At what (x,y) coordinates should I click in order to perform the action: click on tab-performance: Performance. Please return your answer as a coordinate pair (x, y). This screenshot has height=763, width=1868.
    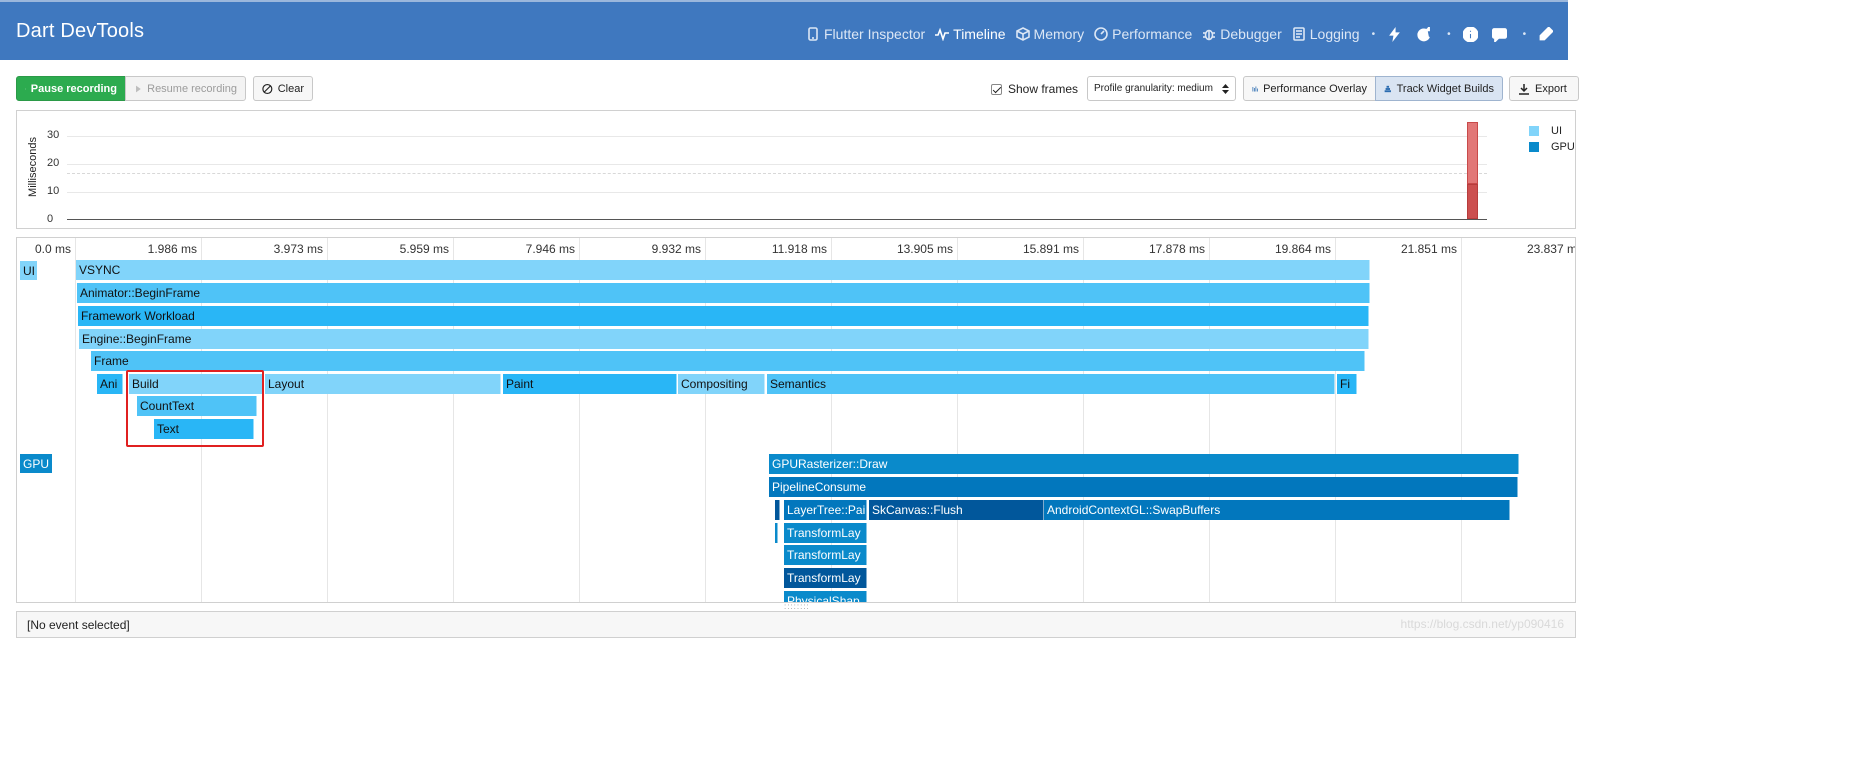
    Looking at the image, I should click on (1143, 34).